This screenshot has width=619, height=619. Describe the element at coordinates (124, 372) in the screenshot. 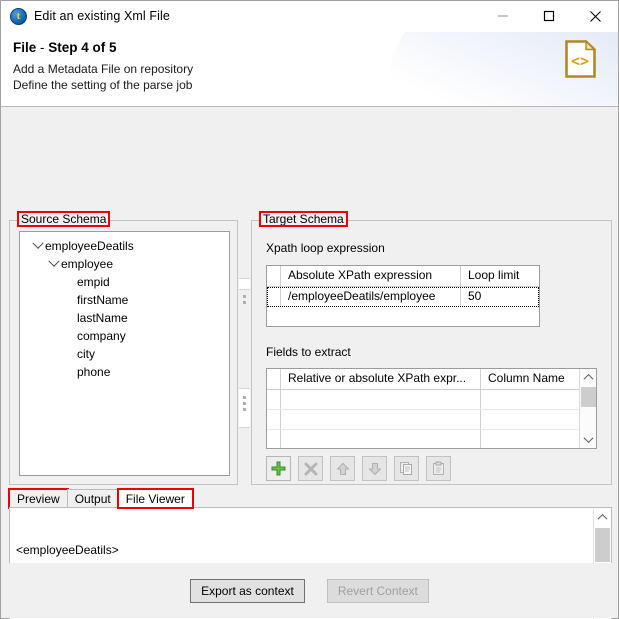

I see `tree-item: phone` at that location.